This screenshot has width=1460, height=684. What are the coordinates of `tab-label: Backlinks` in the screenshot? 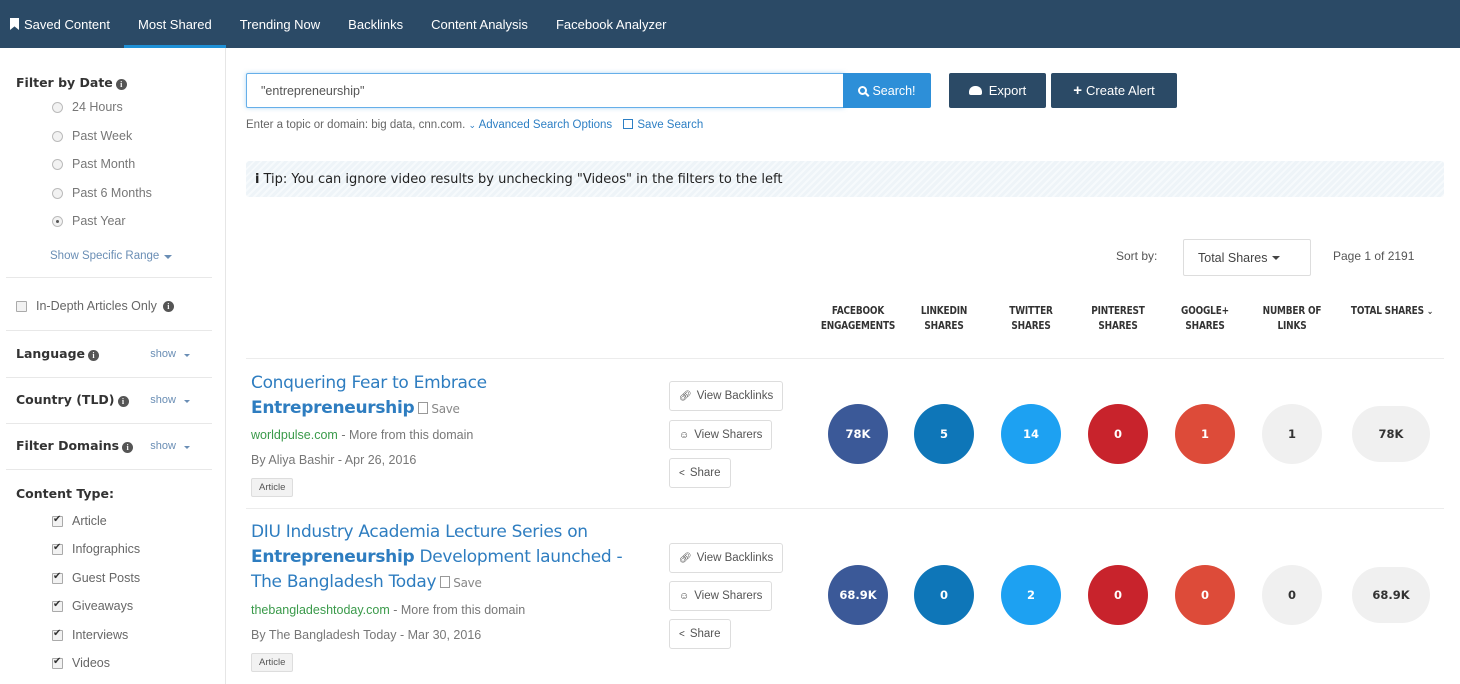 It's located at (376, 24).